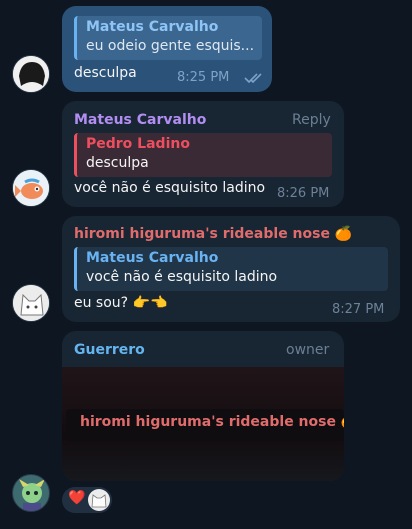  What do you see at coordinates (109, 350) in the screenshot?
I see `sender-name: Guerrero` at bounding box center [109, 350].